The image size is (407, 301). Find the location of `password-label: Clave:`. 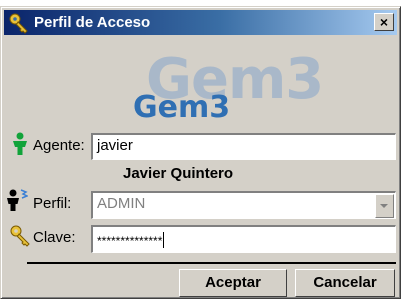

password-label: Clave: is located at coordinates (54, 237).